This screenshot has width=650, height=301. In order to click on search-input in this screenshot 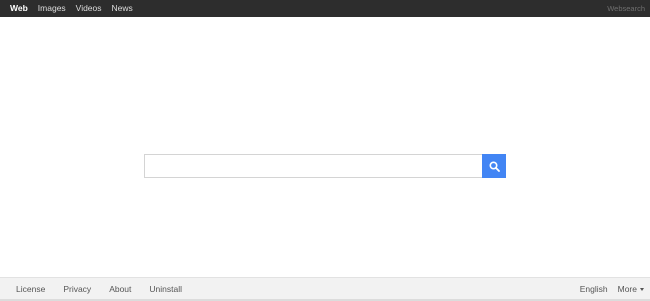, I will do `click(313, 166)`.